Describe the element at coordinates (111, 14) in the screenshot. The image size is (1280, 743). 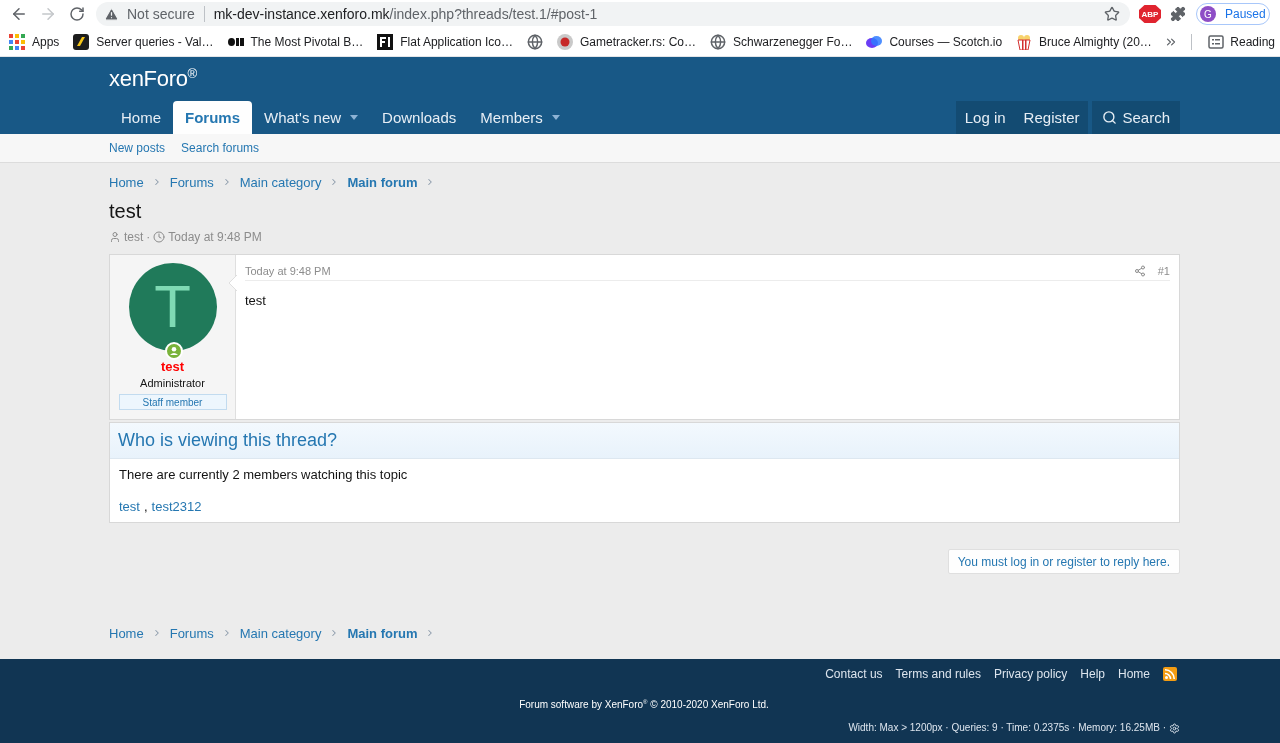
I see `warning-icon` at that location.